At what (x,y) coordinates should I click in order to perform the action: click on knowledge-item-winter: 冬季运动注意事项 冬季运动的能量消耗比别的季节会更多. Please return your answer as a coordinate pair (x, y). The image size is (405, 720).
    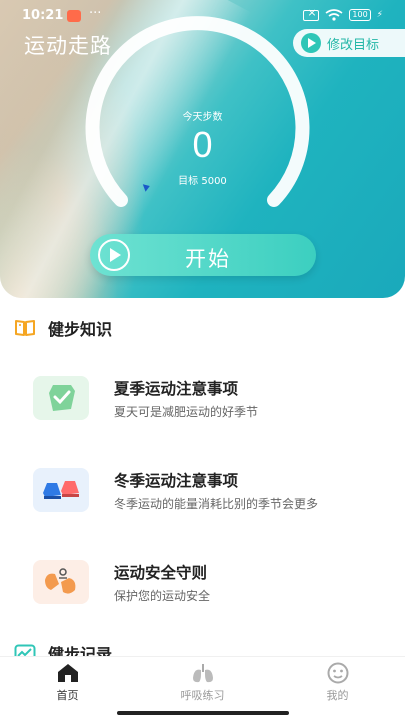
    Looking at the image, I should click on (213, 490).